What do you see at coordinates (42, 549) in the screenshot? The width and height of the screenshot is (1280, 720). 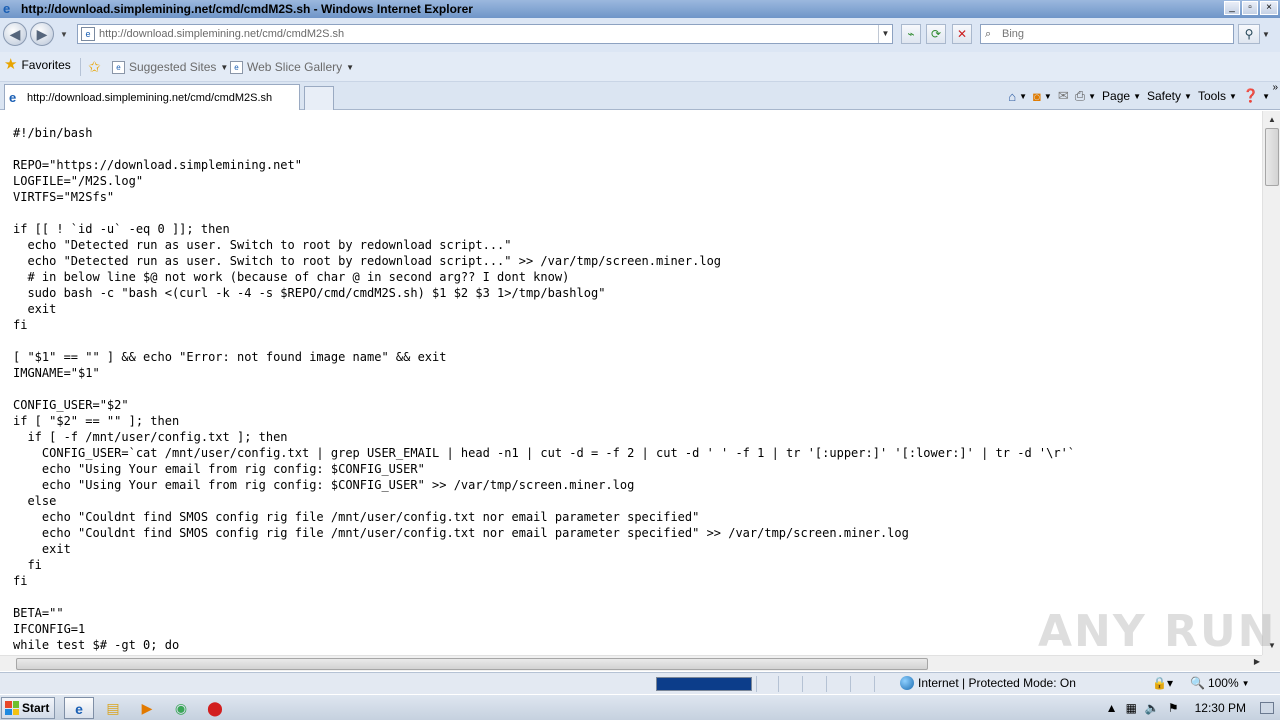 I see `code-line: exit` at bounding box center [42, 549].